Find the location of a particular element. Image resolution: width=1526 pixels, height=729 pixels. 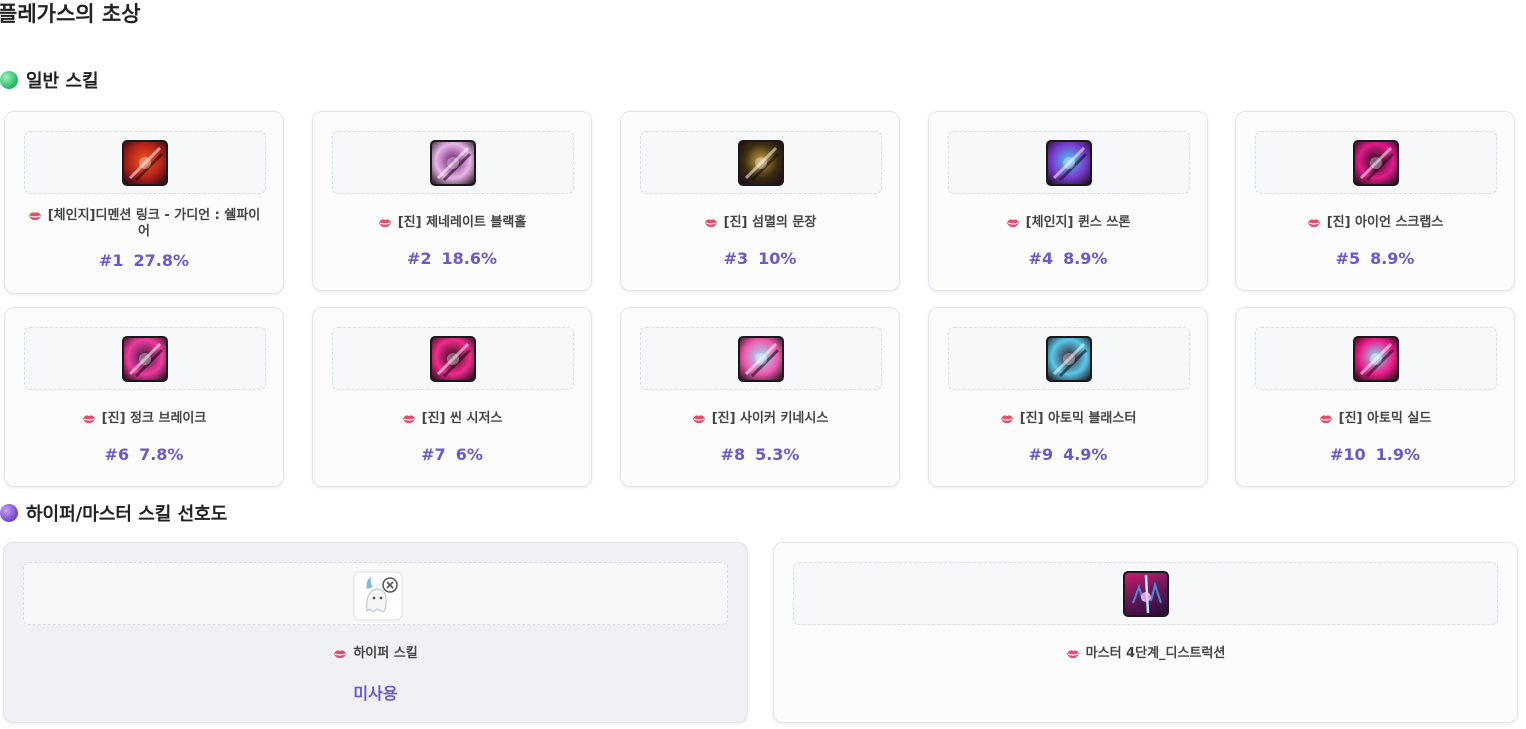

usage-percentage: 7.8% is located at coordinates (161, 454).